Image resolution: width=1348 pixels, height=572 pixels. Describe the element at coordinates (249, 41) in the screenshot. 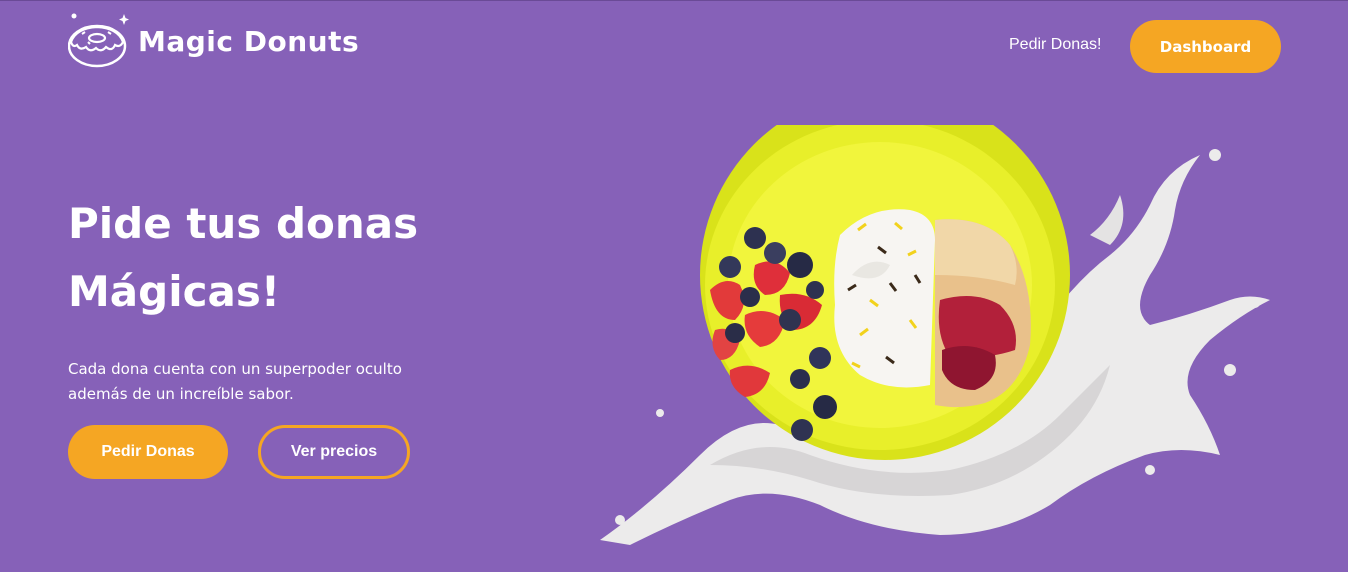

I see `brand-name: Magic Donuts` at that location.